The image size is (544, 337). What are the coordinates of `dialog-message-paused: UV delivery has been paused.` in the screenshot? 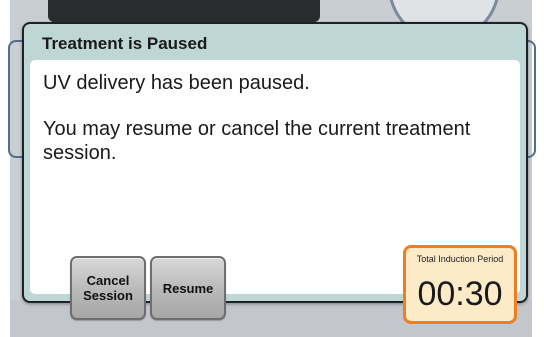 It's located at (176, 83).